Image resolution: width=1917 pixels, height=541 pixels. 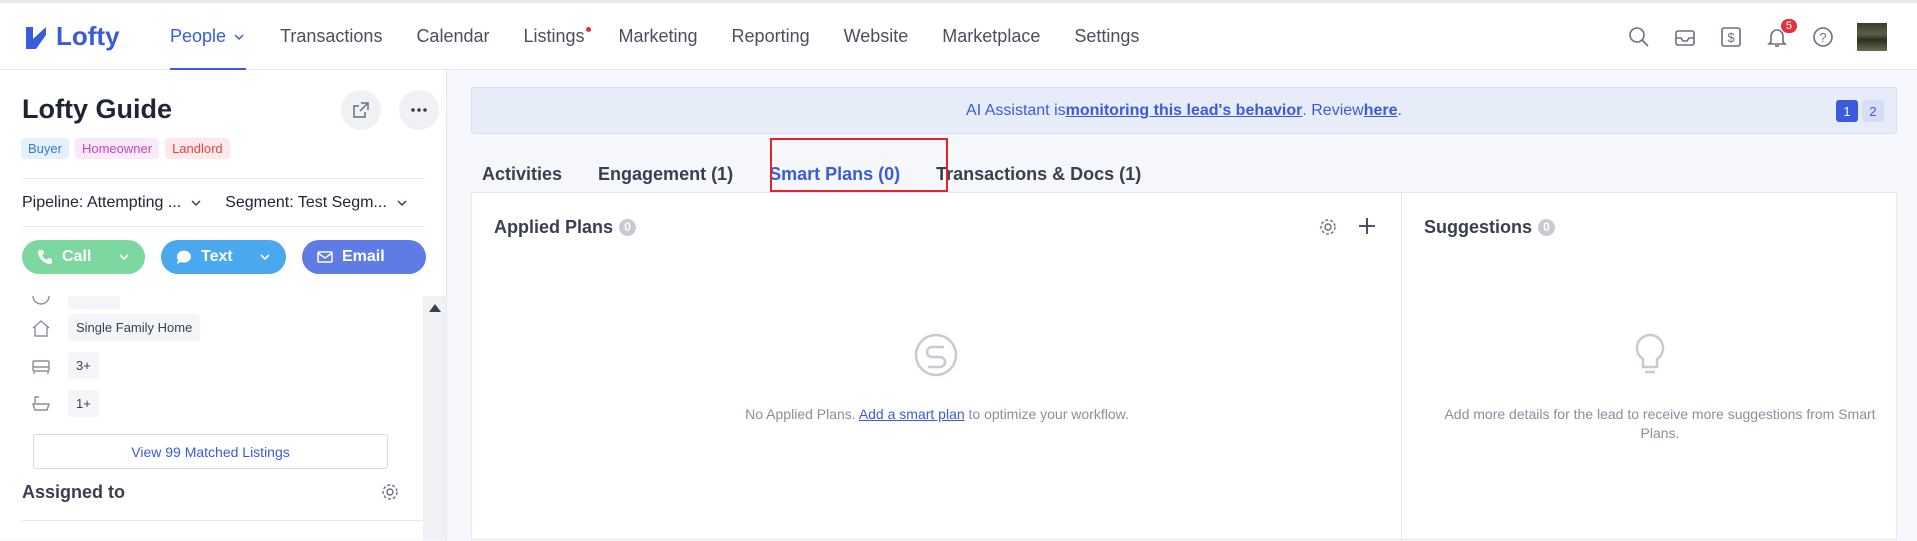 I want to click on tag-landlord: Landlord, so click(x=197, y=148).